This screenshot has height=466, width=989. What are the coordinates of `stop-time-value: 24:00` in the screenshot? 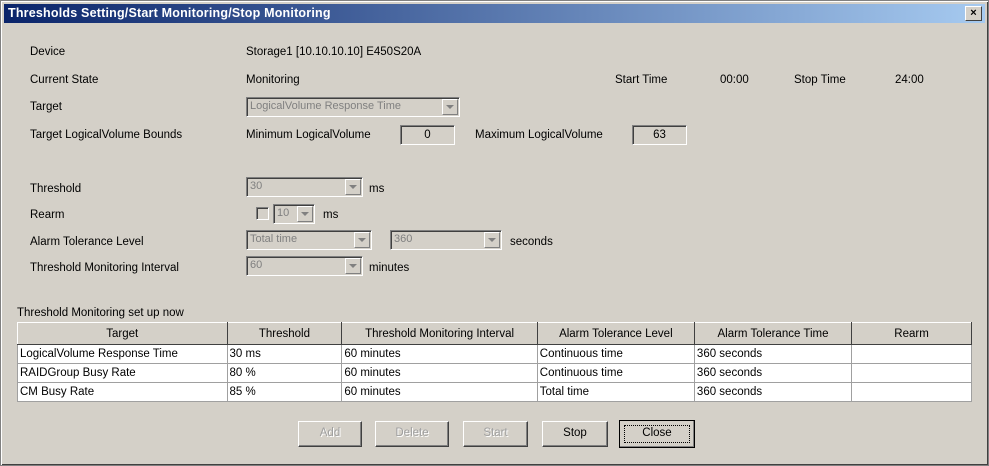 It's located at (909, 80).